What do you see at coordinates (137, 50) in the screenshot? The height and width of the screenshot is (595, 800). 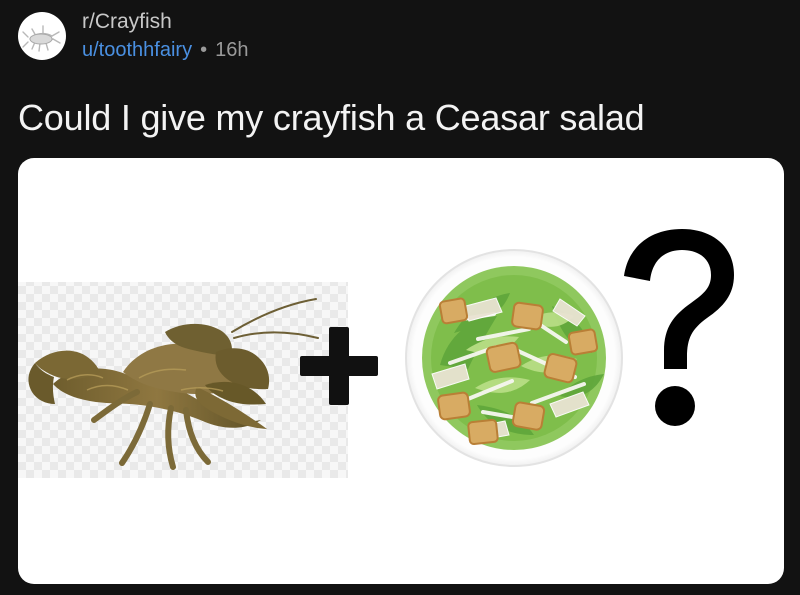 I see `author-username: u/toothhfairy` at bounding box center [137, 50].